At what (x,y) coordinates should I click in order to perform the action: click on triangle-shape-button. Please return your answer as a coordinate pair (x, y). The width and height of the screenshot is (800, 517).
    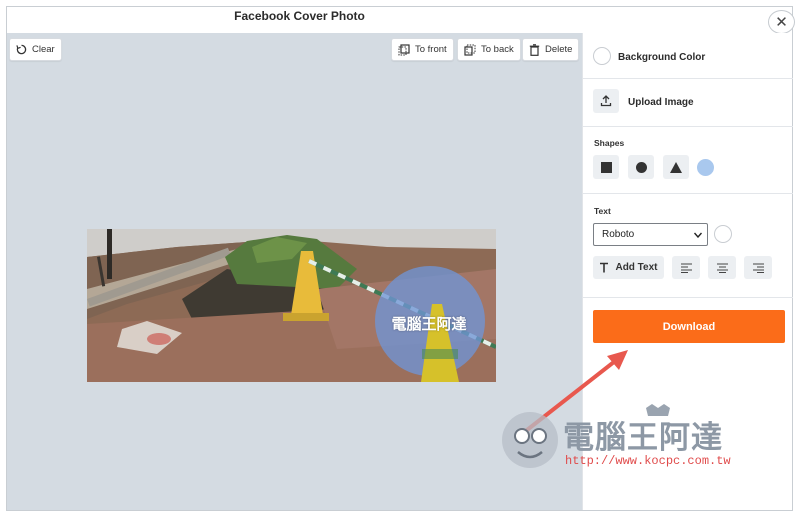
    Looking at the image, I should click on (676, 167).